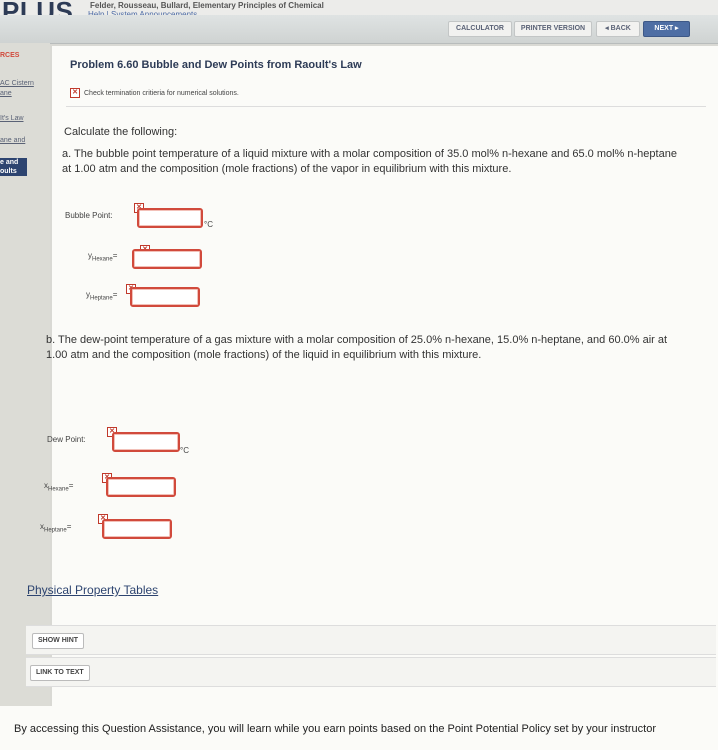 This screenshot has height=750, width=718. Describe the element at coordinates (121, 132) in the screenshot. I see `instruction-text: Calculate the following:` at that location.